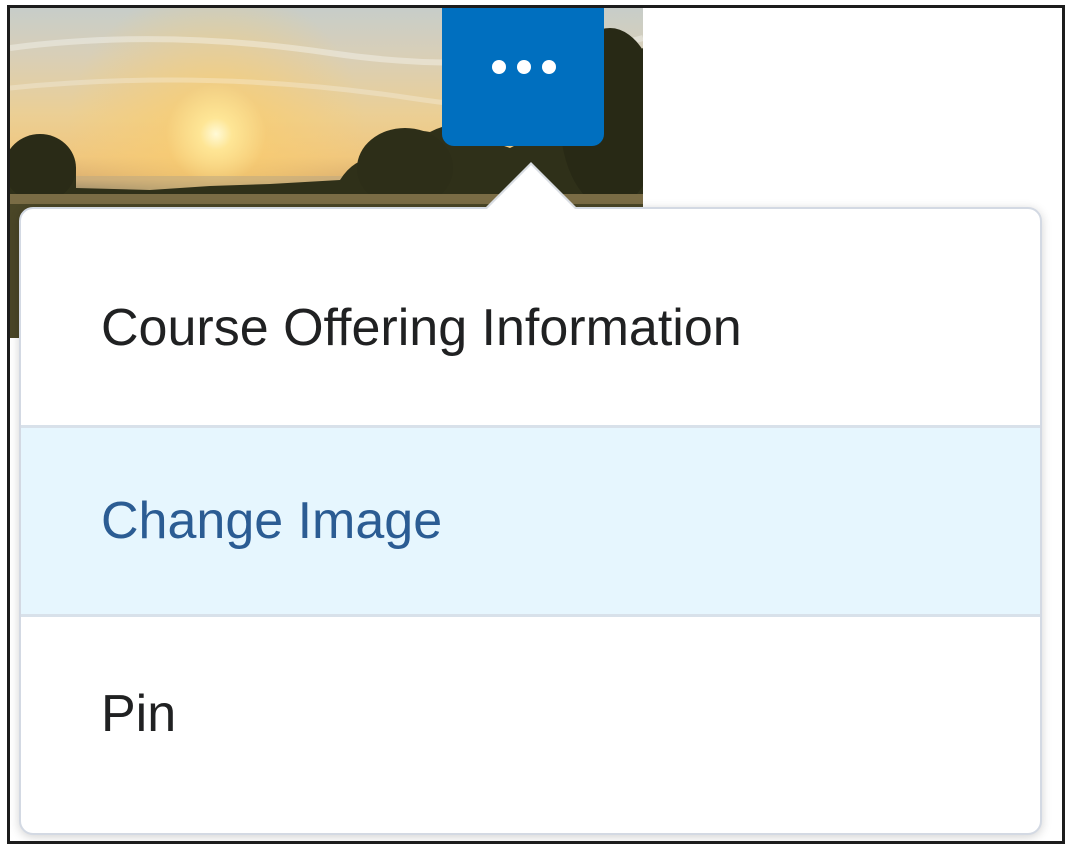 This screenshot has width=1072, height=850. Describe the element at coordinates (524, 67) in the screenshot. I see `more-options-icon` at that location.